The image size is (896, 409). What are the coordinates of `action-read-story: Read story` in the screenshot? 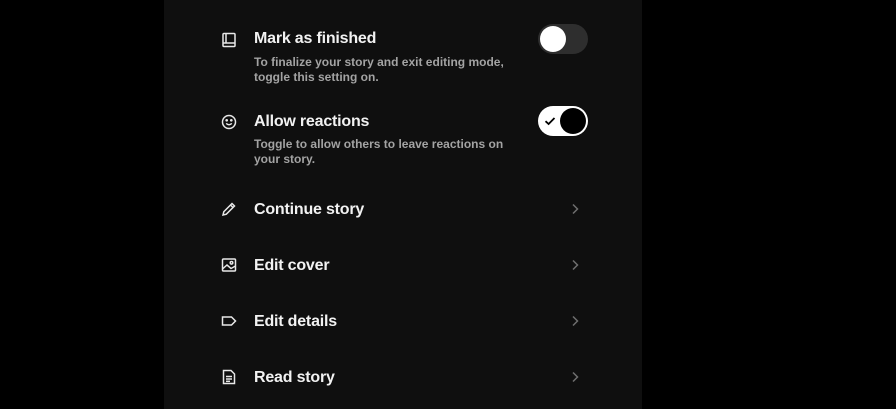 It's located at (404, 379).